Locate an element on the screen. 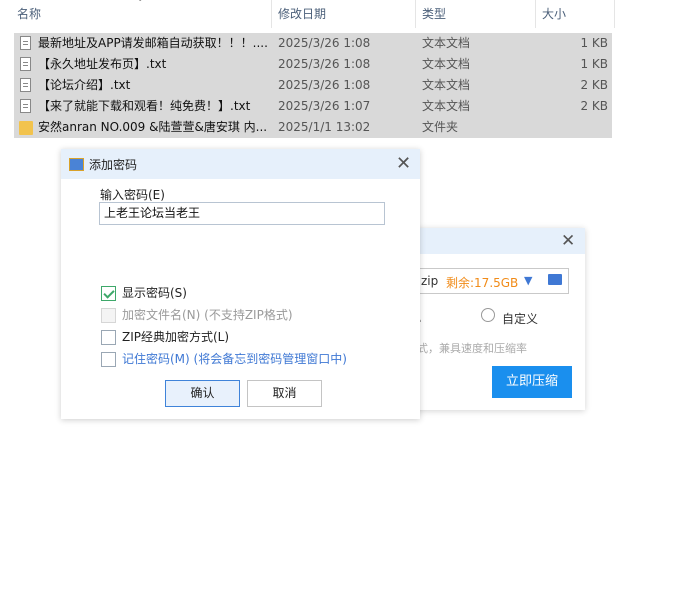 Image resolution: width=688 pixels, height=613 pixels. output-path-selector: zip 剩余:17.5GB ▼ is located at coordinates (493, 281).